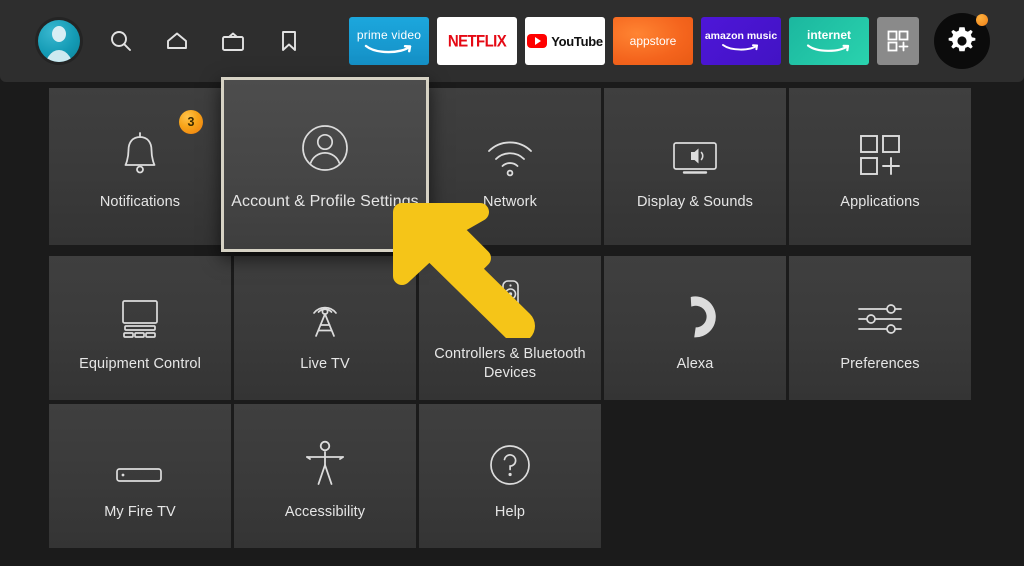  What do you see at coordinates (140, 202) in the screenshot?
I see `tile-label: Notifications` at bounding box center [140, 202].